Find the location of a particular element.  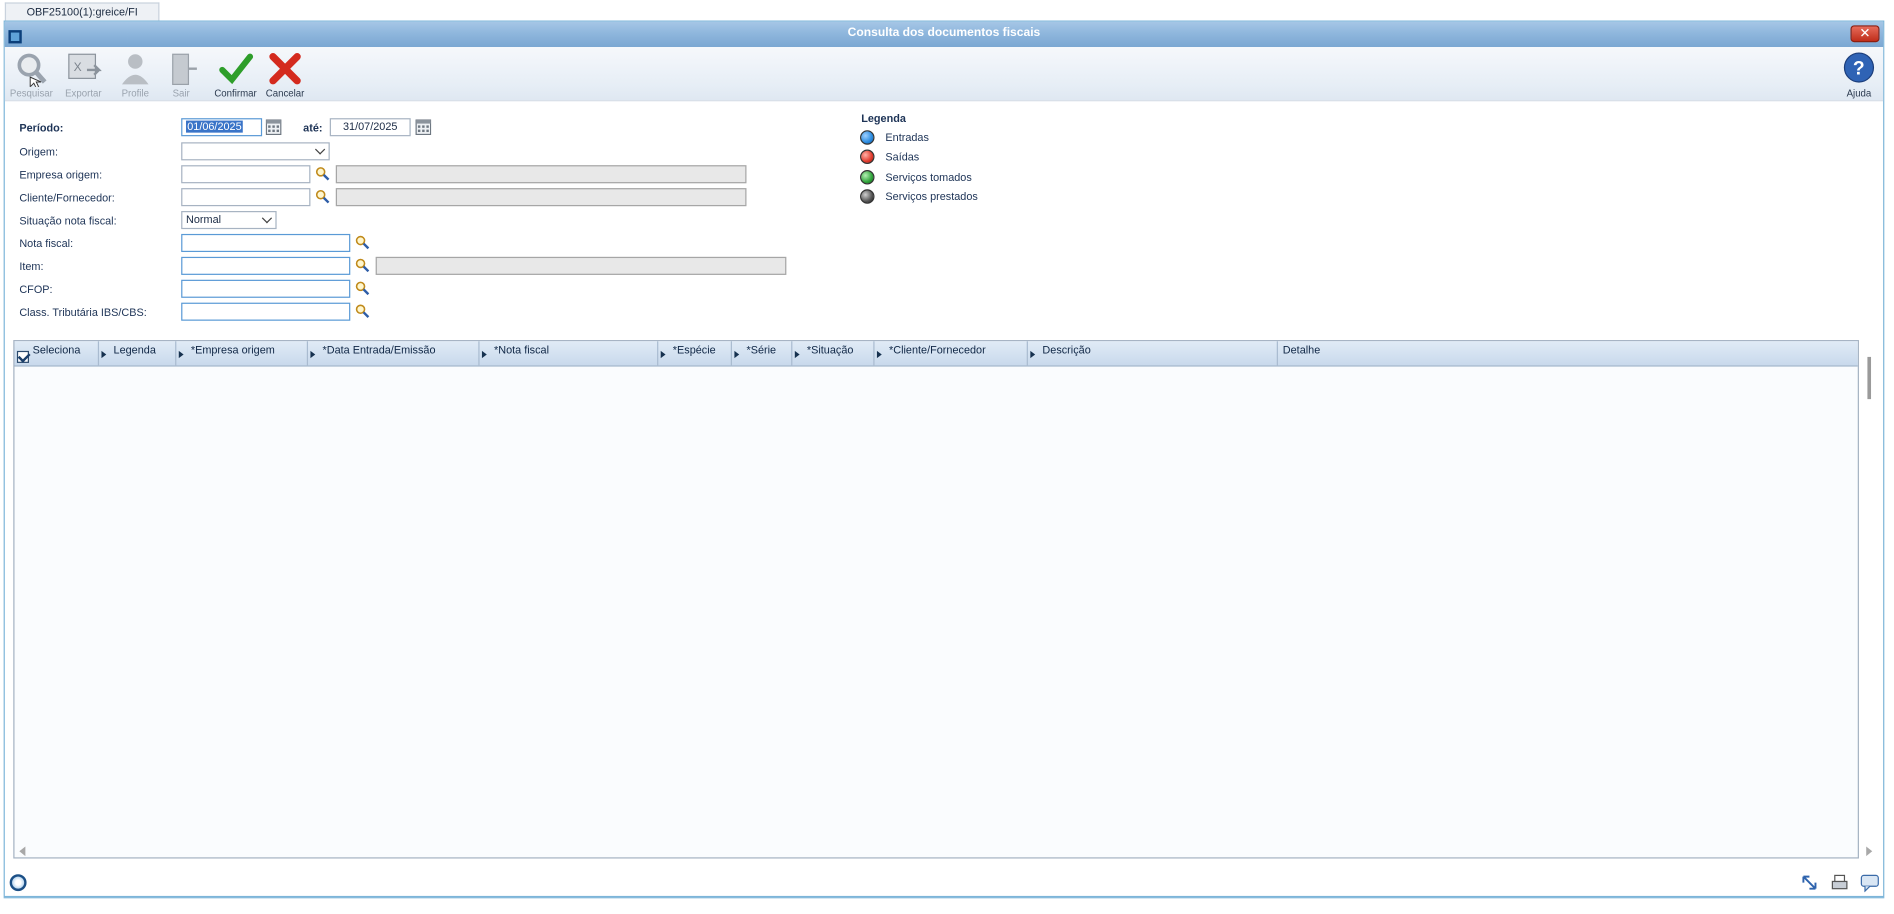

column-header-detalhe: Detalhe is located at coordinates (1568, 353).